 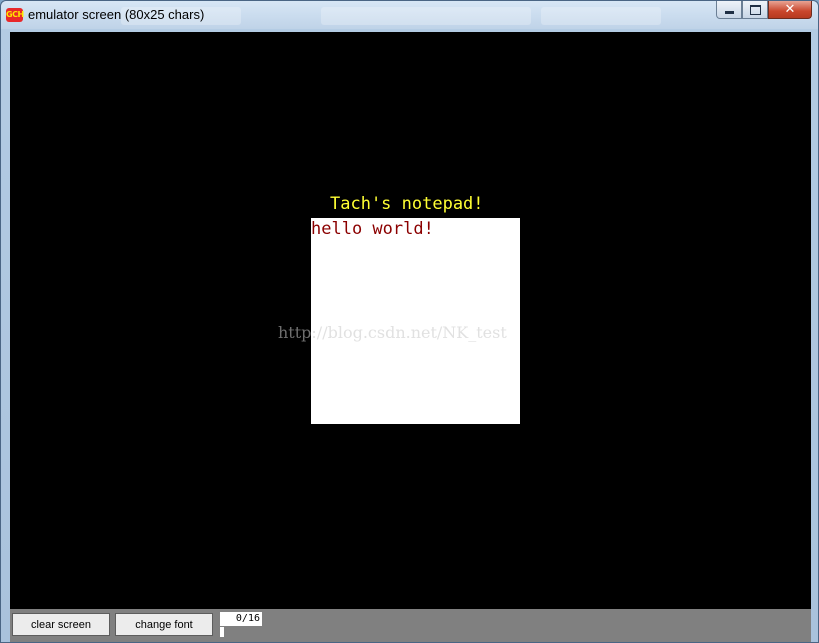 I want to click on notepad-text-area: hello world!, so click(x=415, y=321).